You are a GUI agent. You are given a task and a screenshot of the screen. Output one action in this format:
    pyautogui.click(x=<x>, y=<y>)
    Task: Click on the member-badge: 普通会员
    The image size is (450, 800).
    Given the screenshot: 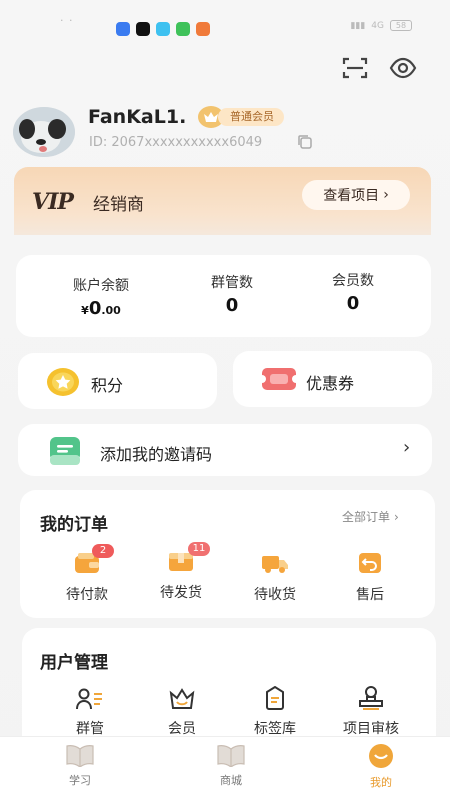 What is the action you would take?
    pyautogui.click(x=241, y=117)
    